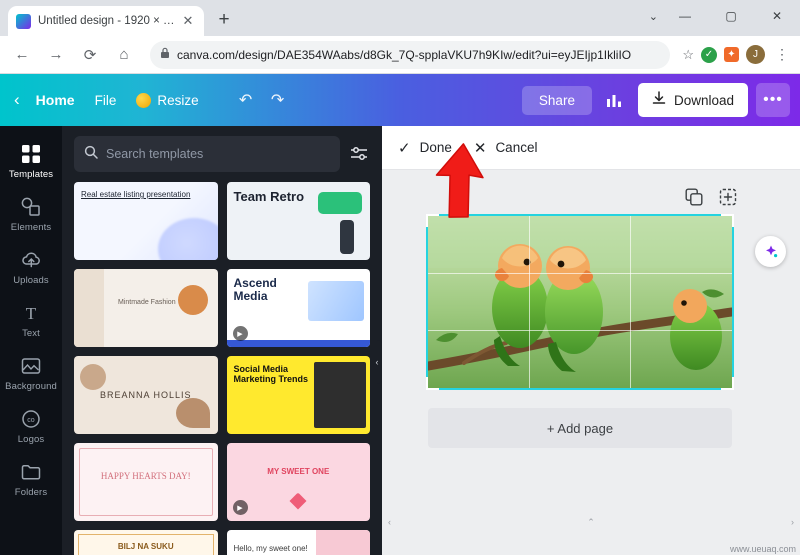 This screenshot has width=800, height=555. I want to click on design-page, so click(580, 302).